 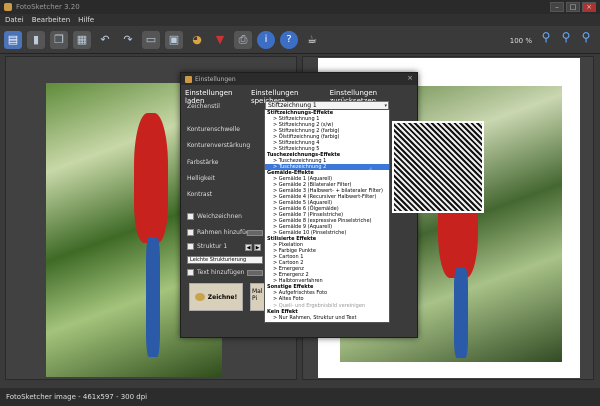 I want to click on result-parrot-tail, so click(x=461, y=313).